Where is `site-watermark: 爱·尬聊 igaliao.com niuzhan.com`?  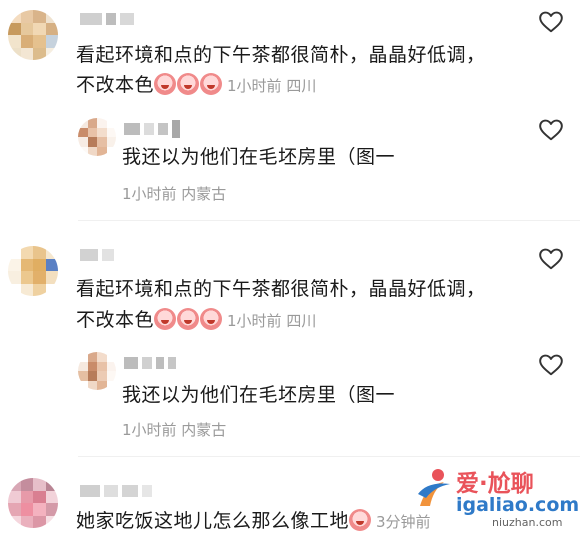 site-watermark: 爱·尬聊 igaliao.com niuzhan.com is located at coordinates (495, 496).